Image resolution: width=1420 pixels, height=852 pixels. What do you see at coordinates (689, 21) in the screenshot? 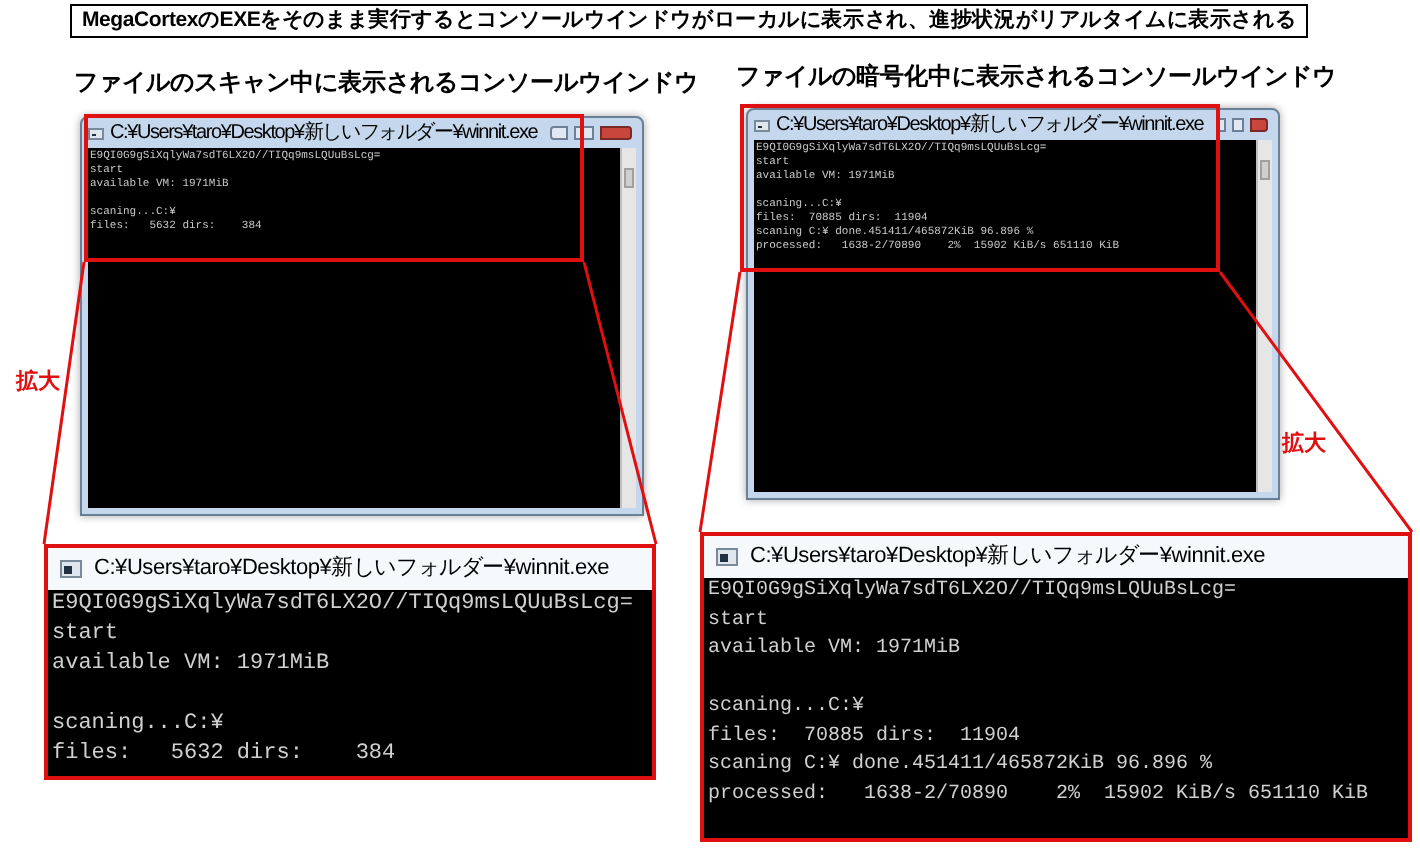
I see `figure-caption: MegaCortexのEXEをそのまま実行するとコンソールウインドウがローカルに表示され、進捗状況がリアルタイムに表示される` at bounding box center [689, 21].